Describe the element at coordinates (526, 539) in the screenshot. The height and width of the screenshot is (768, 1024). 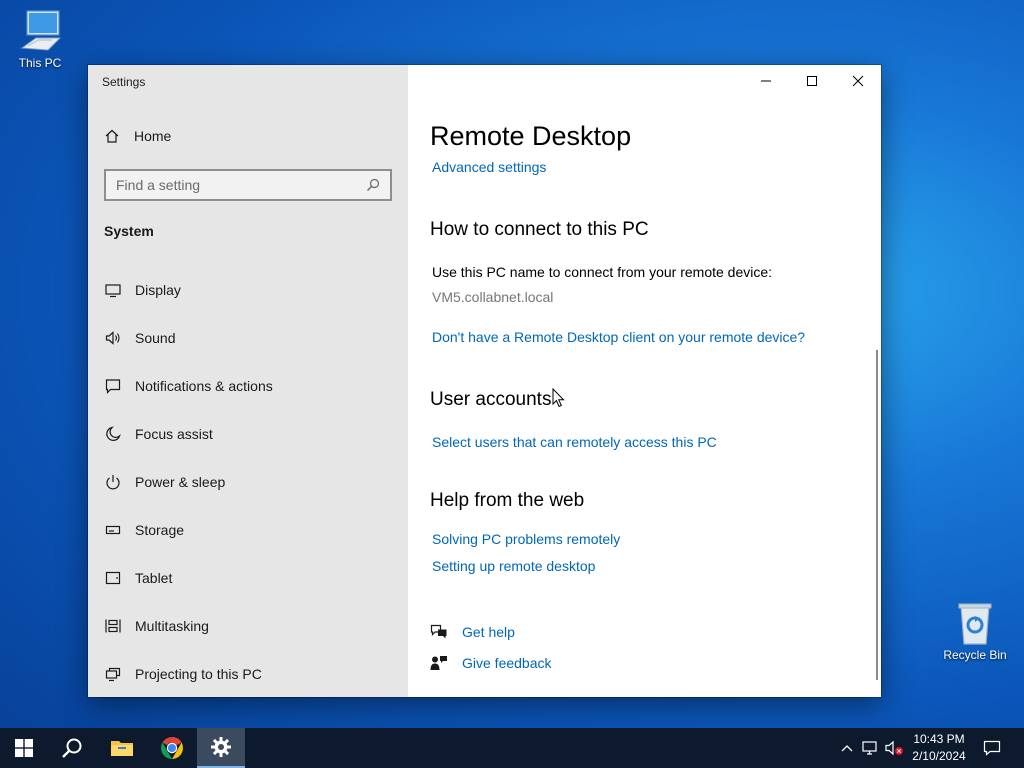
I see `help-link-solving: Solving PC problems remotely` at that location.